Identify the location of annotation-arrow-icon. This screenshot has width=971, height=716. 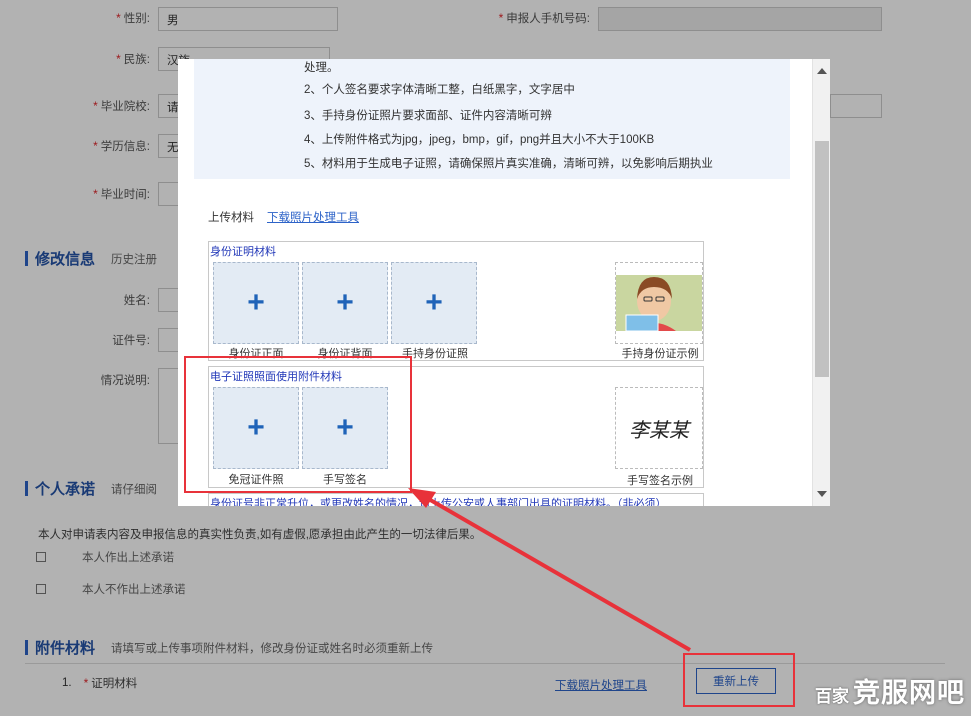
(550, 570).